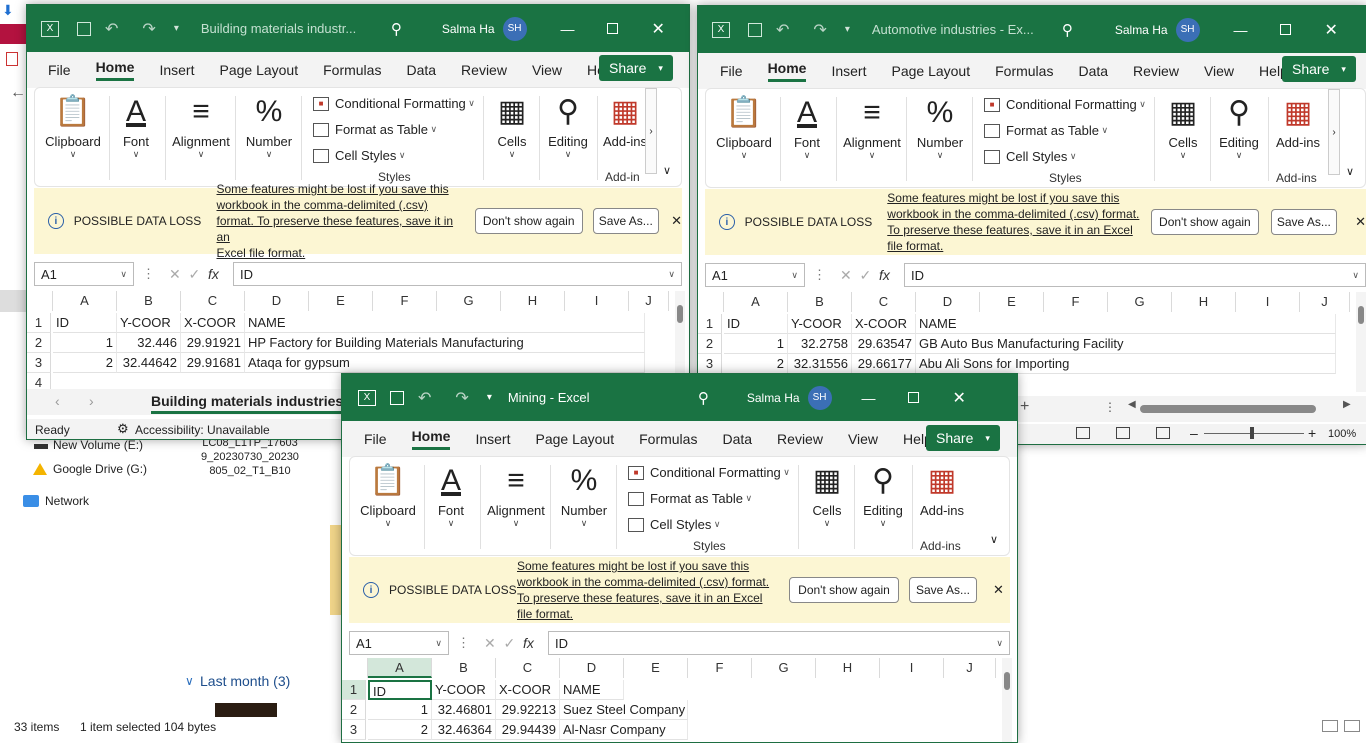  Describe the element at coordinates (245, 681) in the screenshot. I see `last-month-group: Last month (3)` at that location.